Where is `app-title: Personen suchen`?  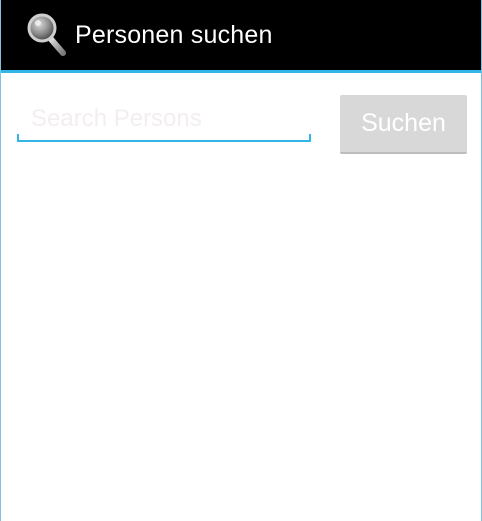 app-title: Personen suchen is located at coordinates (174, 34).